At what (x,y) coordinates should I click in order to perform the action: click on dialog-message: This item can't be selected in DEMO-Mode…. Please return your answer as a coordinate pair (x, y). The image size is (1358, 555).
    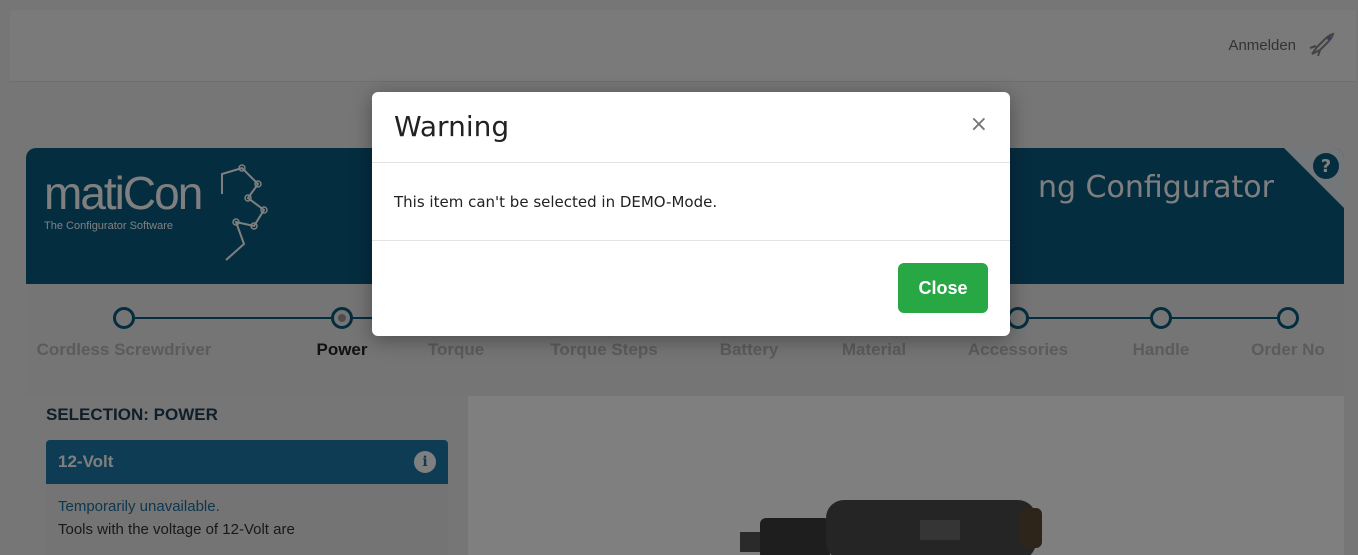
    Looking at the image, I should click on (691, 202).